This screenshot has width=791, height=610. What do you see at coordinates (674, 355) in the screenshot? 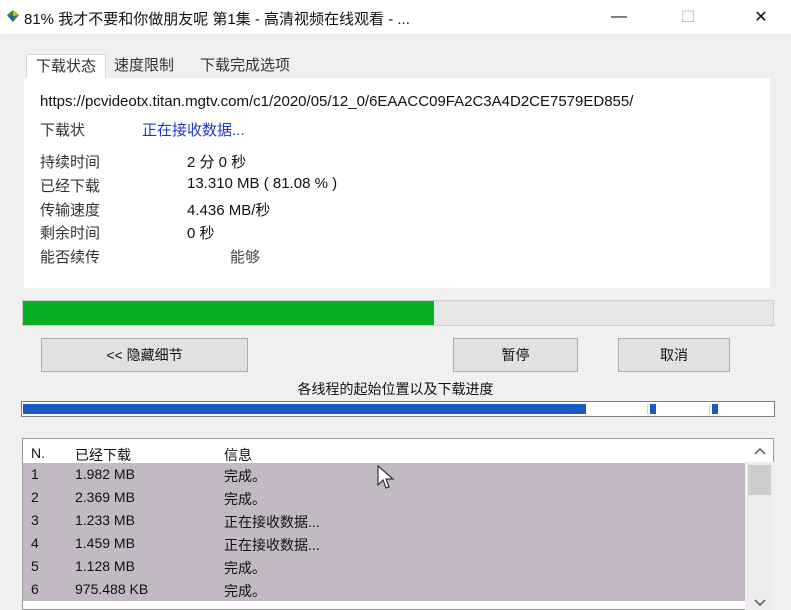
I see `cancel-button: 取消` at bounding box center [674, 355].